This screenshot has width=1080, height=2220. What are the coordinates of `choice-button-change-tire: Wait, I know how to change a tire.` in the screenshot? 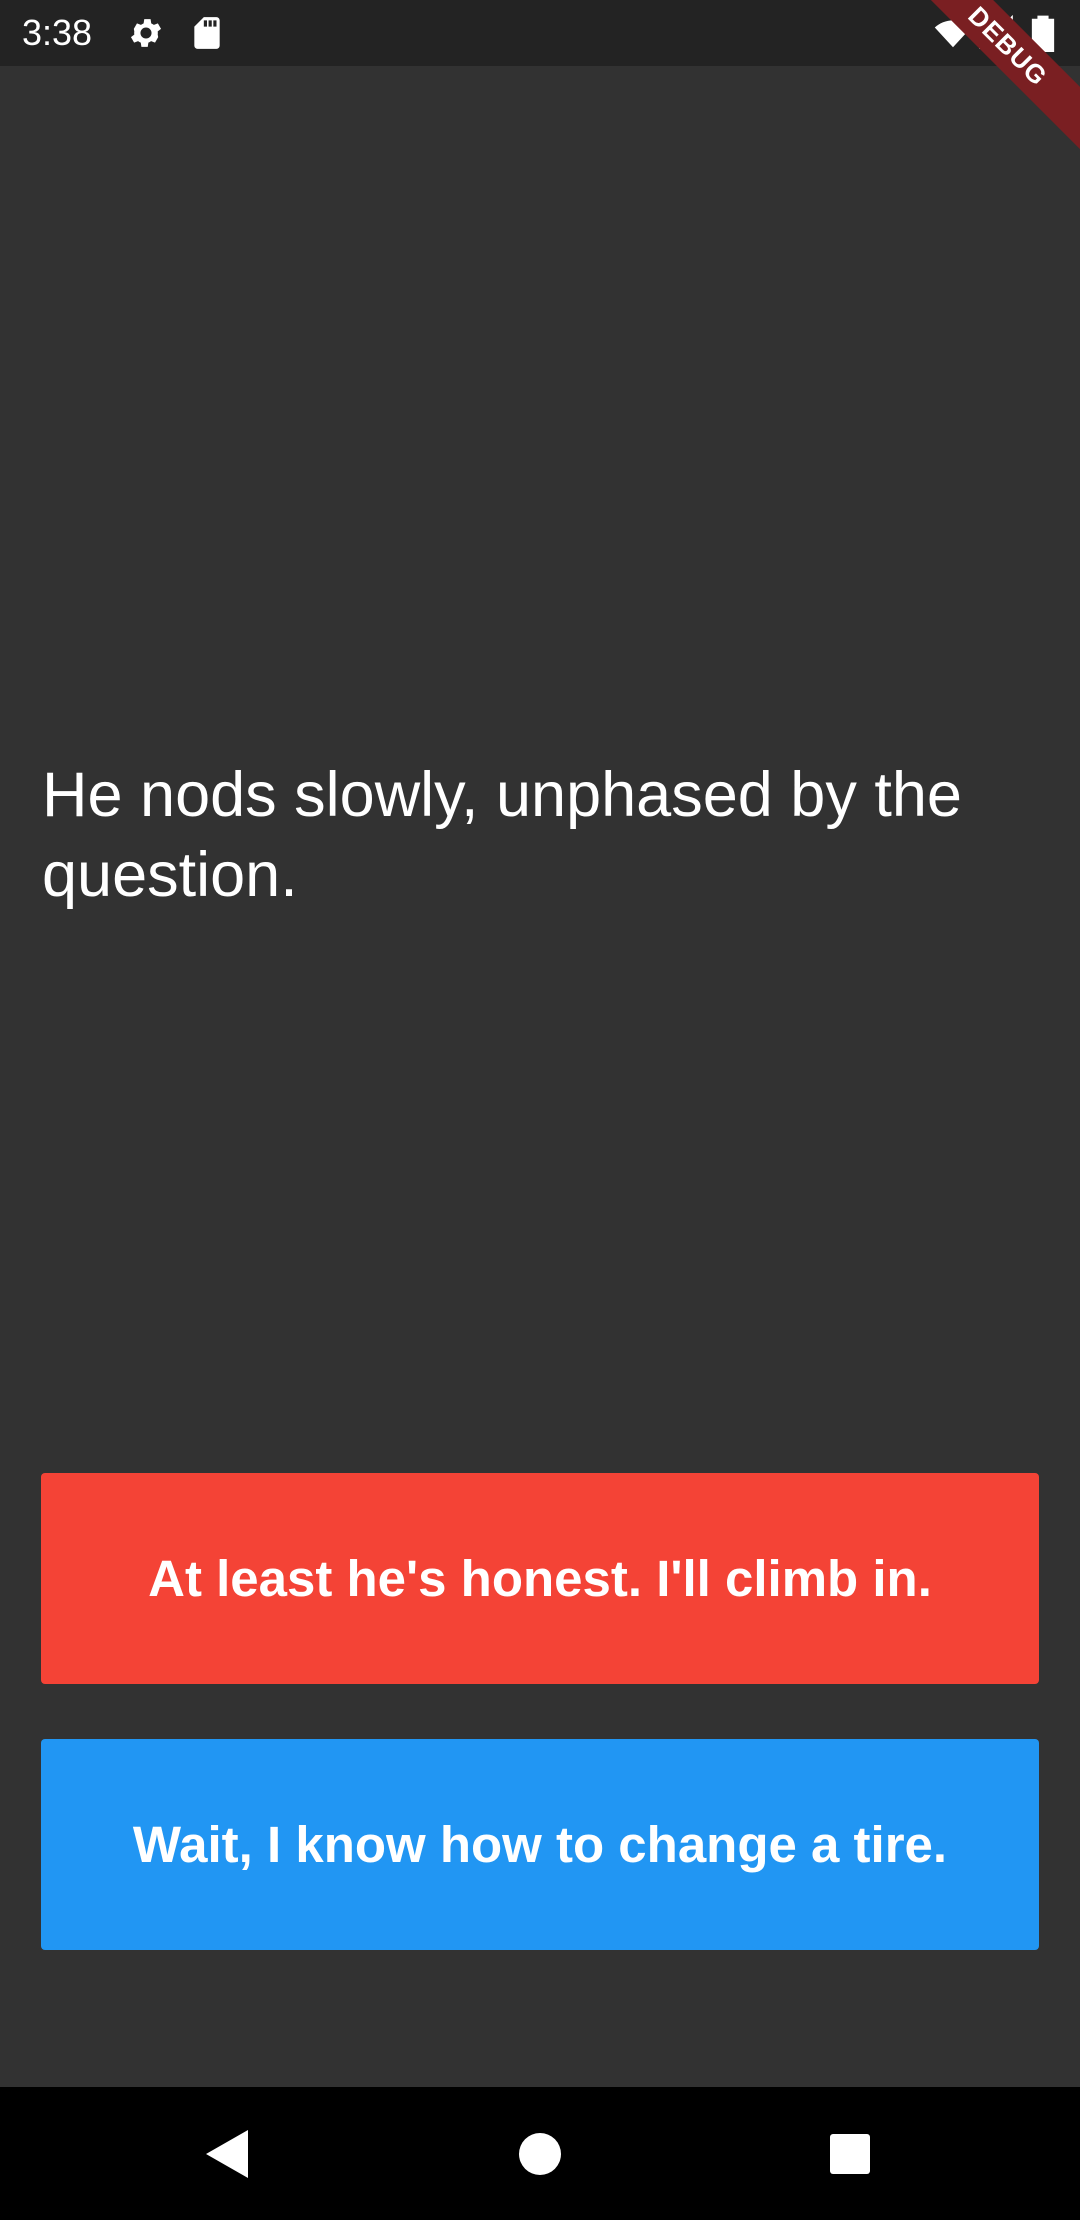 It's located at (540, 1844).